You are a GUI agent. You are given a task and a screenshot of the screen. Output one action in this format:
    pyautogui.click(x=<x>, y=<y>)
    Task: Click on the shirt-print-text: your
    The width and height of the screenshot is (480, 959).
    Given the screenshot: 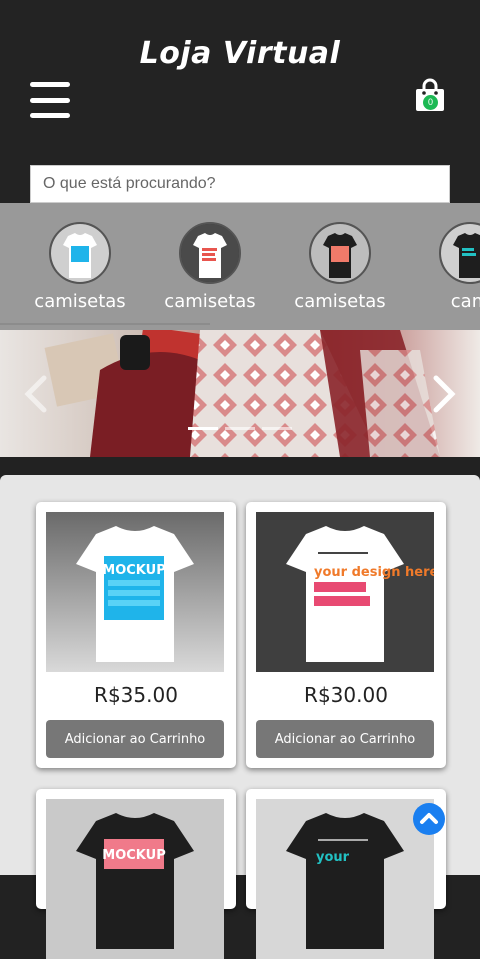 What is the action you would take?
    pyautogui.click(x=333, y=857)
    